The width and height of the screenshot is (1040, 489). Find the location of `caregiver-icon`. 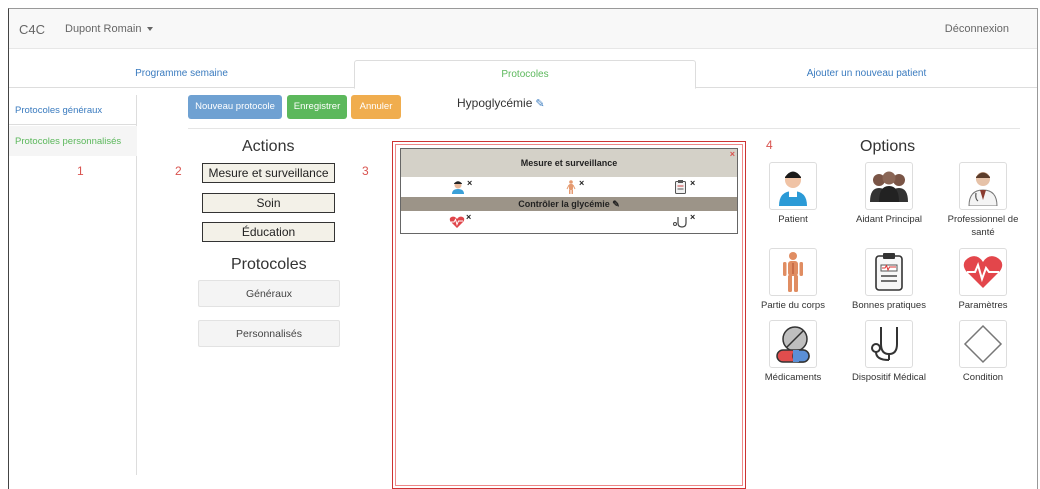

caregiver-icon is located at coordinates (889, 186).